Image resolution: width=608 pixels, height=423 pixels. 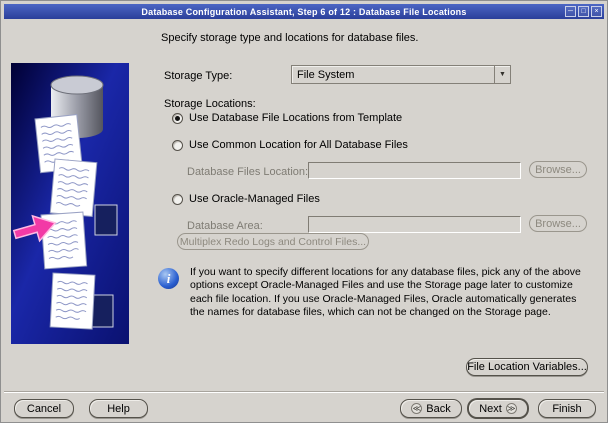 I want to click on finish-button: Finish, so click(x=567, y=408).